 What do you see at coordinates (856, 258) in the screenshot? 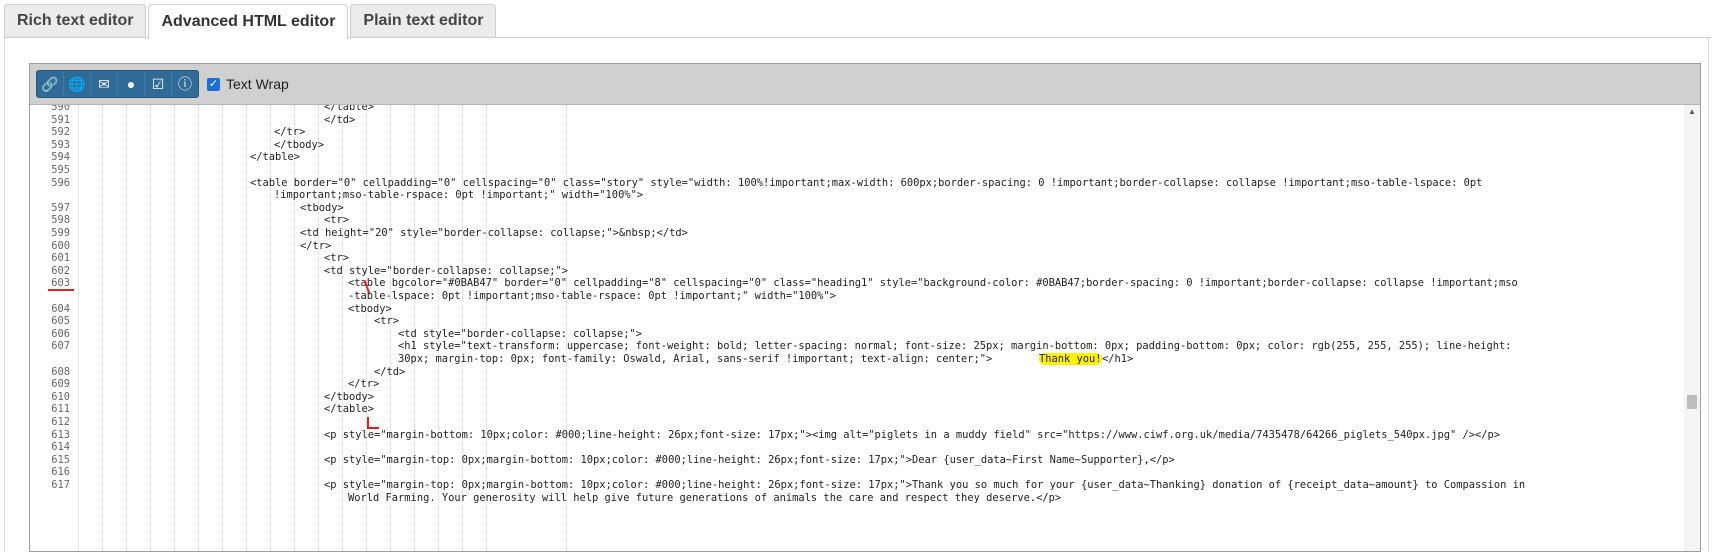
I see `code-line: 601 <tr>` at bounding box center [856, 258].